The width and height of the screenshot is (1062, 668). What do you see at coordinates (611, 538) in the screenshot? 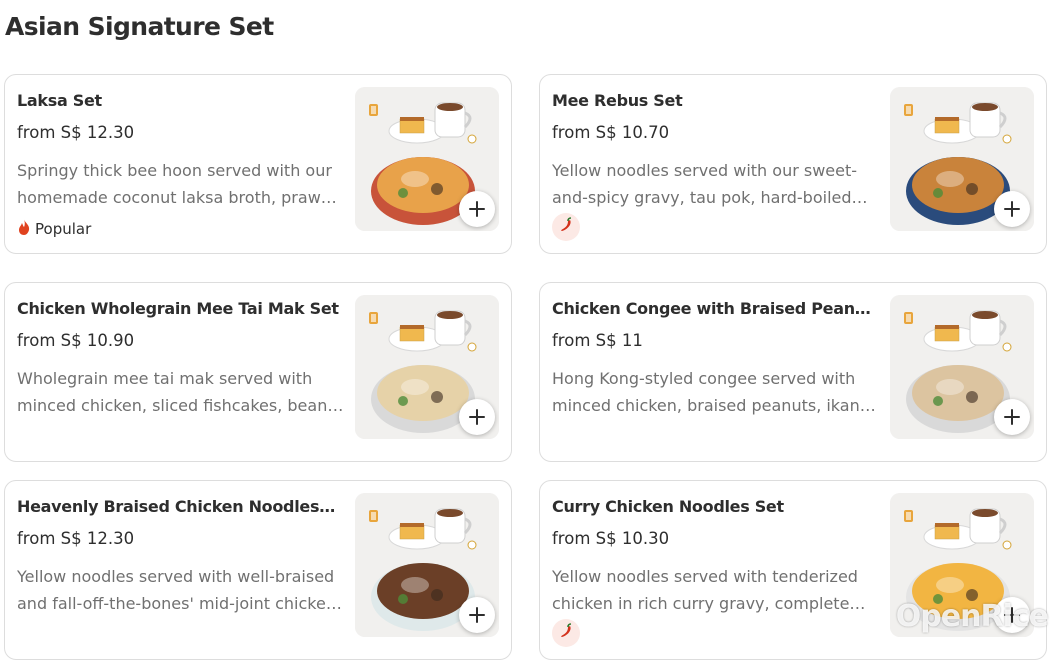
I see `item-price: from S$ 10.30` at bounding box center [611, 538].